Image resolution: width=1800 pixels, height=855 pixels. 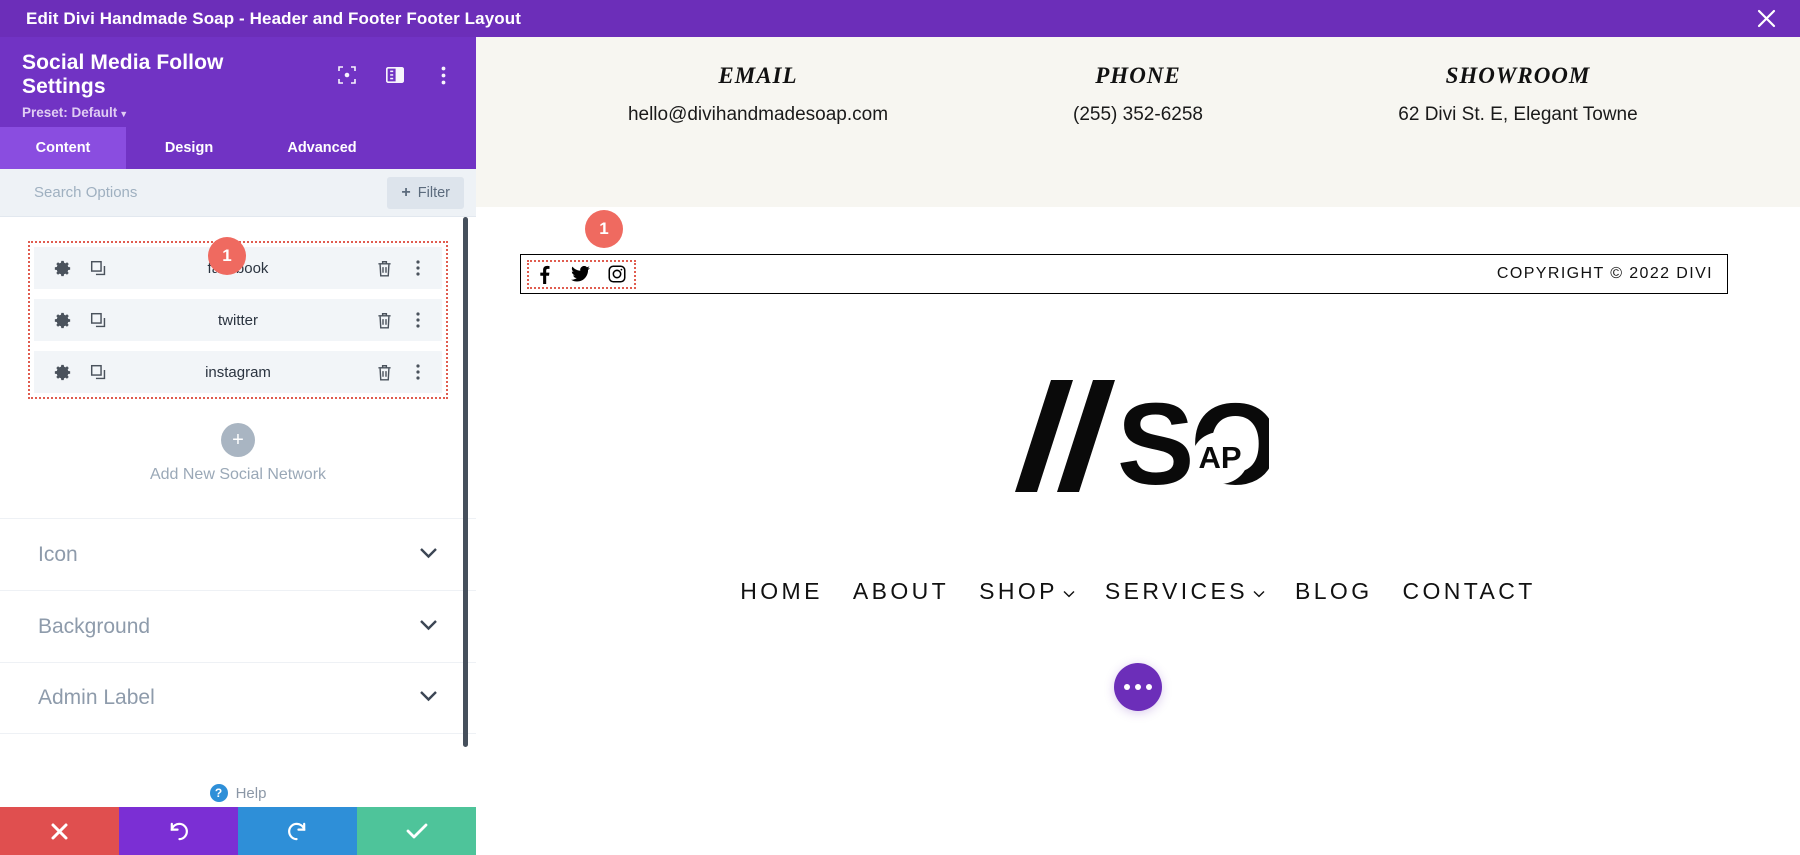 I want to click on section-label: Background, so click(x=94, y=626).